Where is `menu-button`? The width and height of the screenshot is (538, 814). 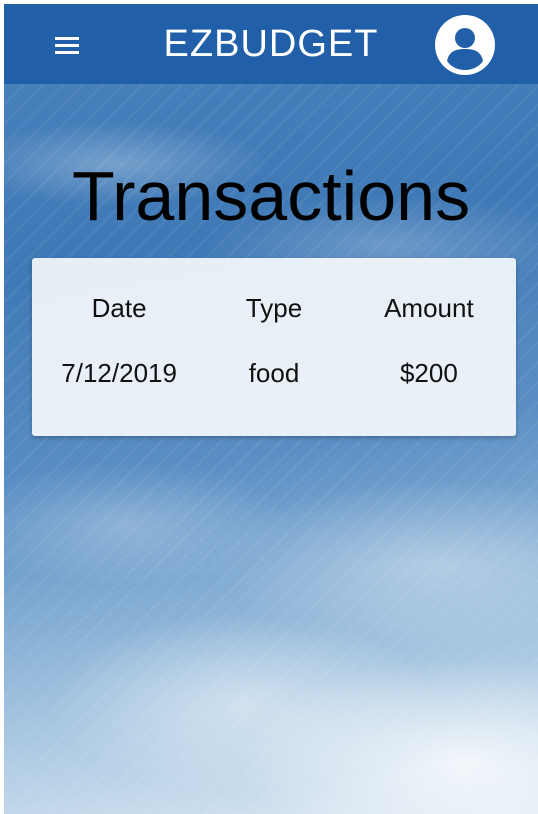
menu-button is located at coordinates (67, 46).